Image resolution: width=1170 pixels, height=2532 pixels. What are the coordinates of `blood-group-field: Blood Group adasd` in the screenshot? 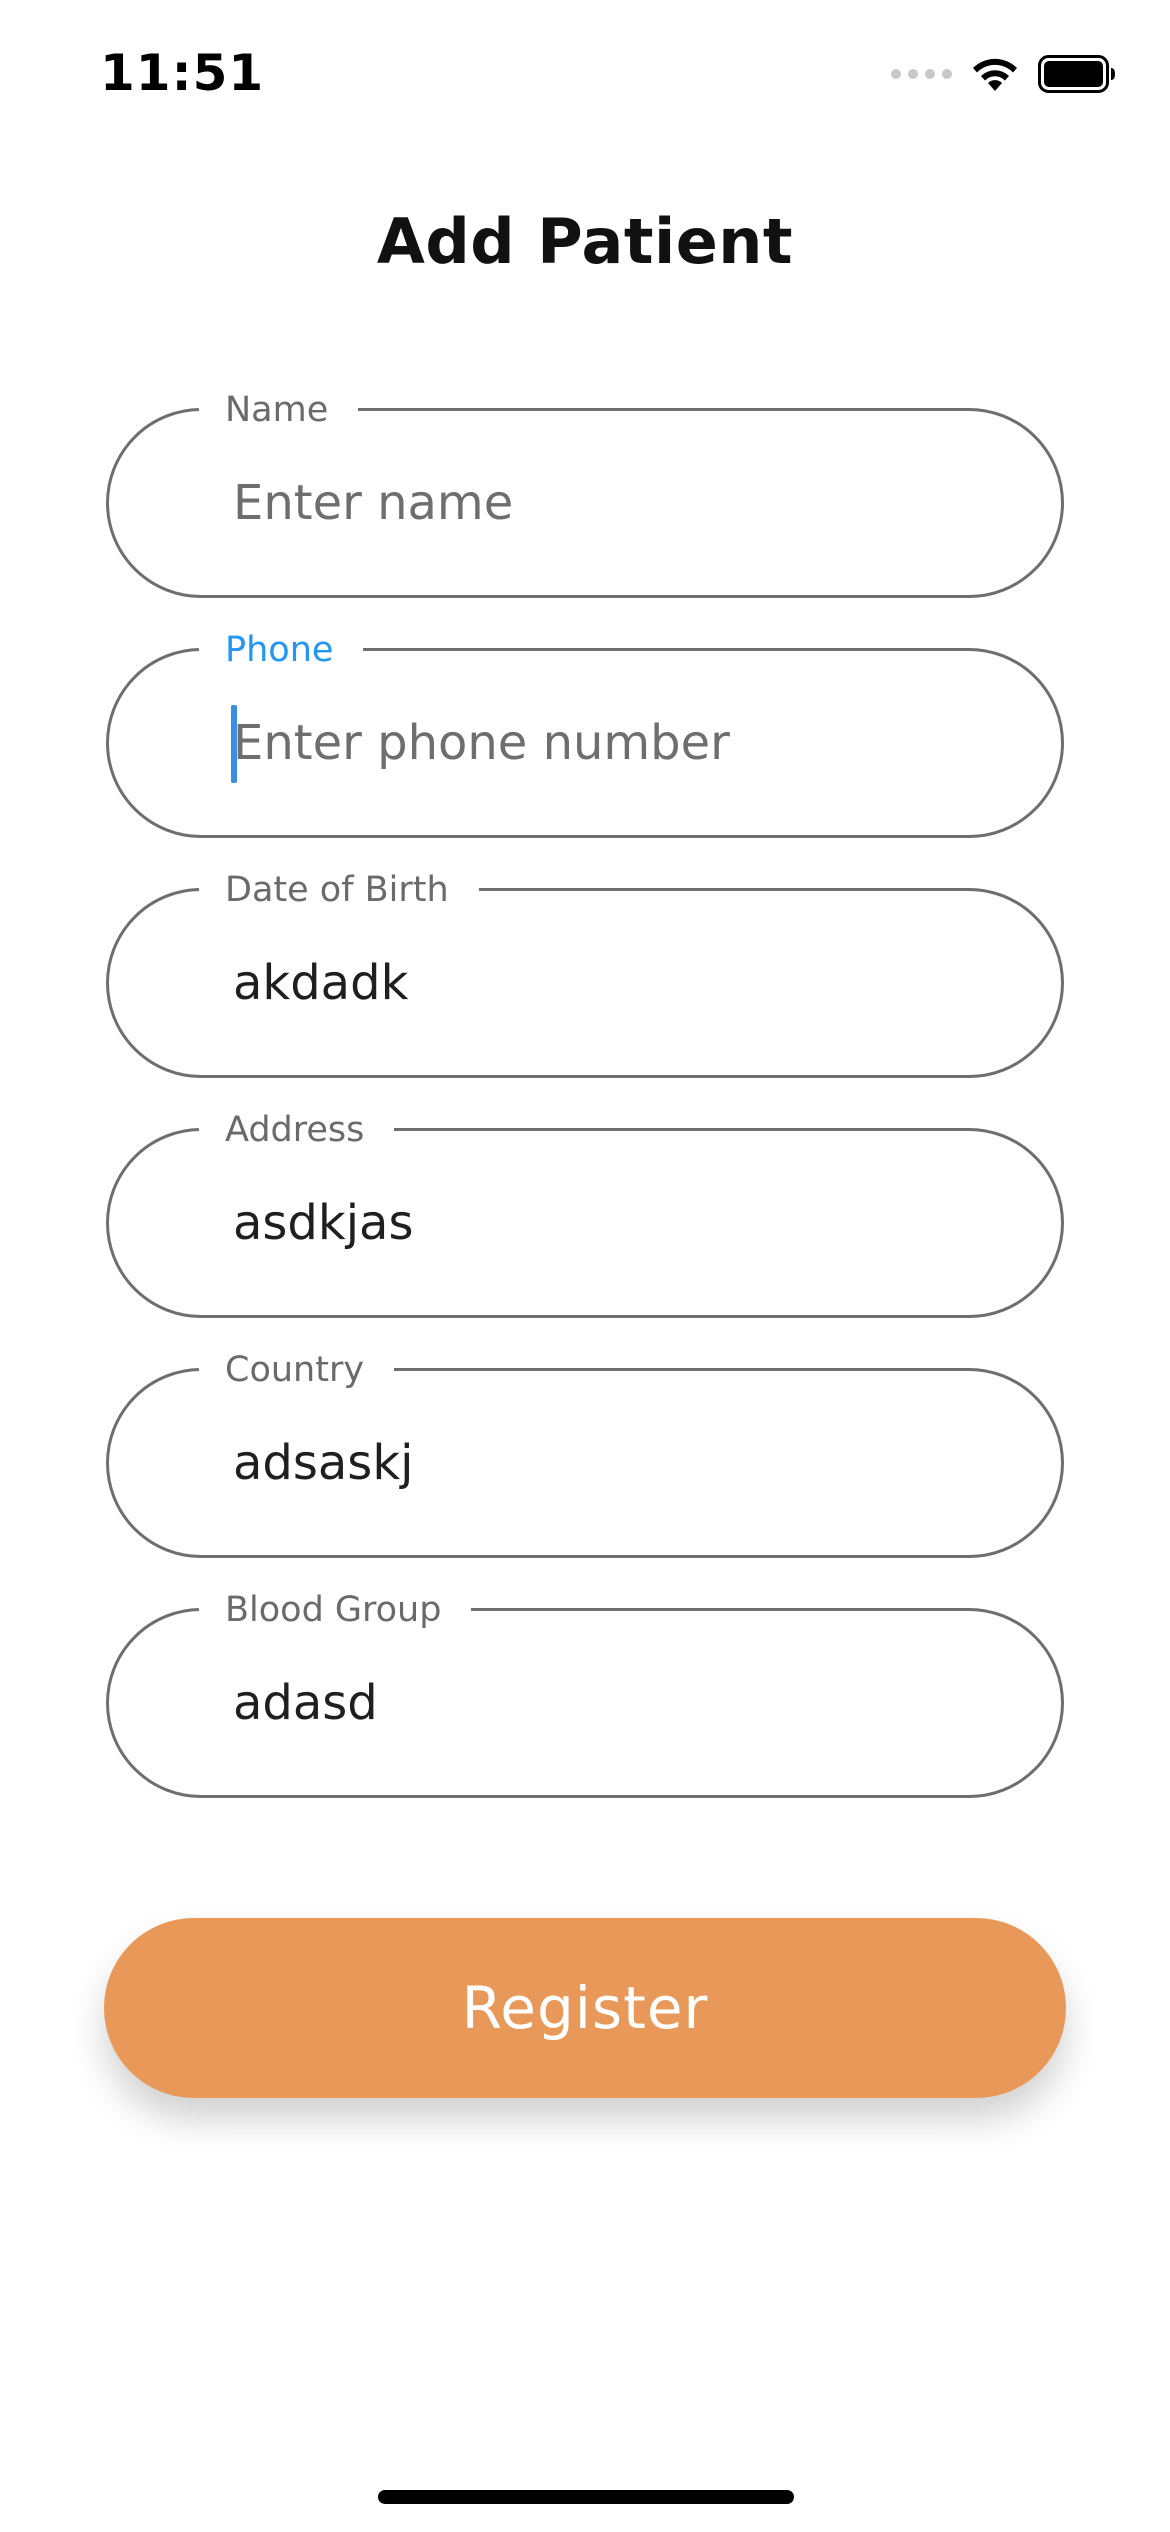 It's located at (585, 1686).